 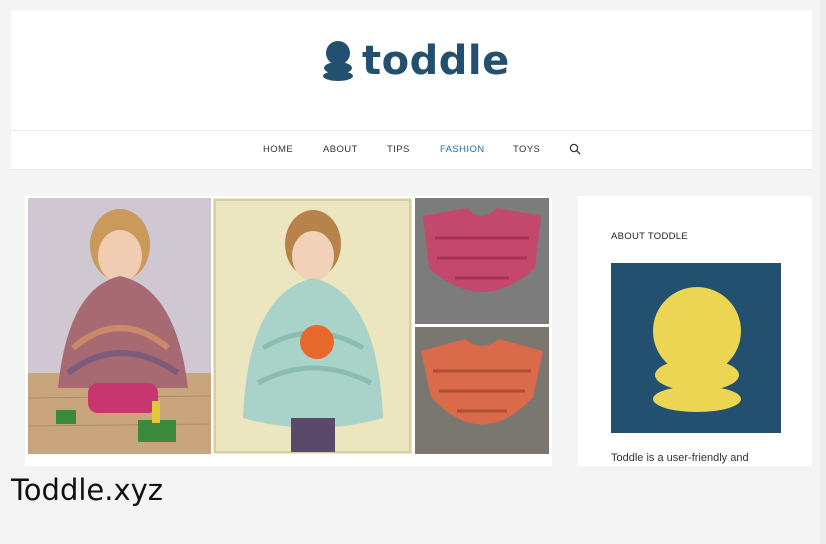 What do you see at coordinates (436, 61) in the screenshot?
I see `site-title: toddle` at bounding box center [436, 61].